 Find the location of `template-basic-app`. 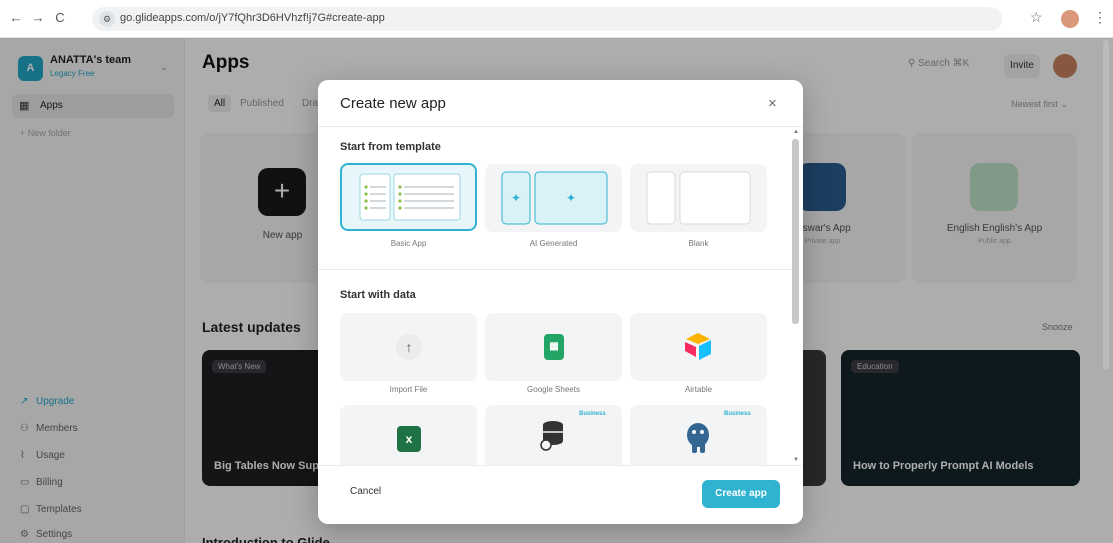

template-basic-app is located at coordinates (408, 197).